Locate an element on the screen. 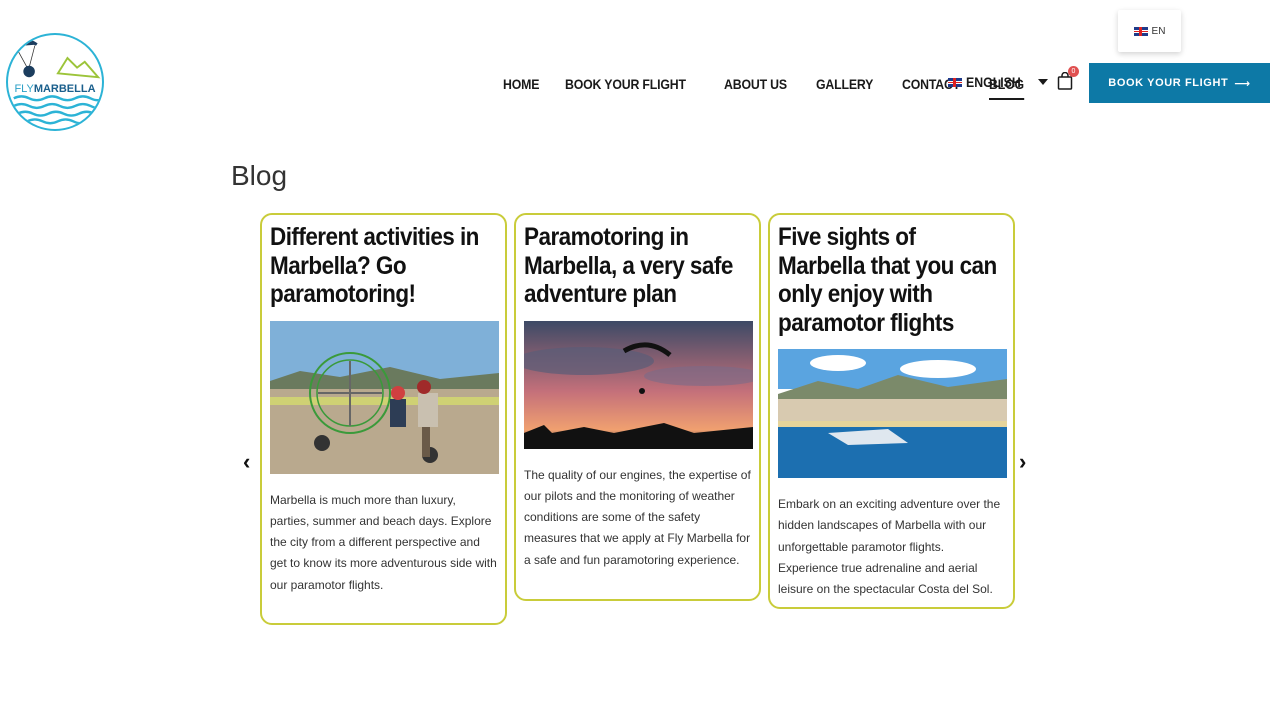 Image resolution: width=1280 pixels, height=720 pixels. logo-graphic is located at coordinates (56, 81).